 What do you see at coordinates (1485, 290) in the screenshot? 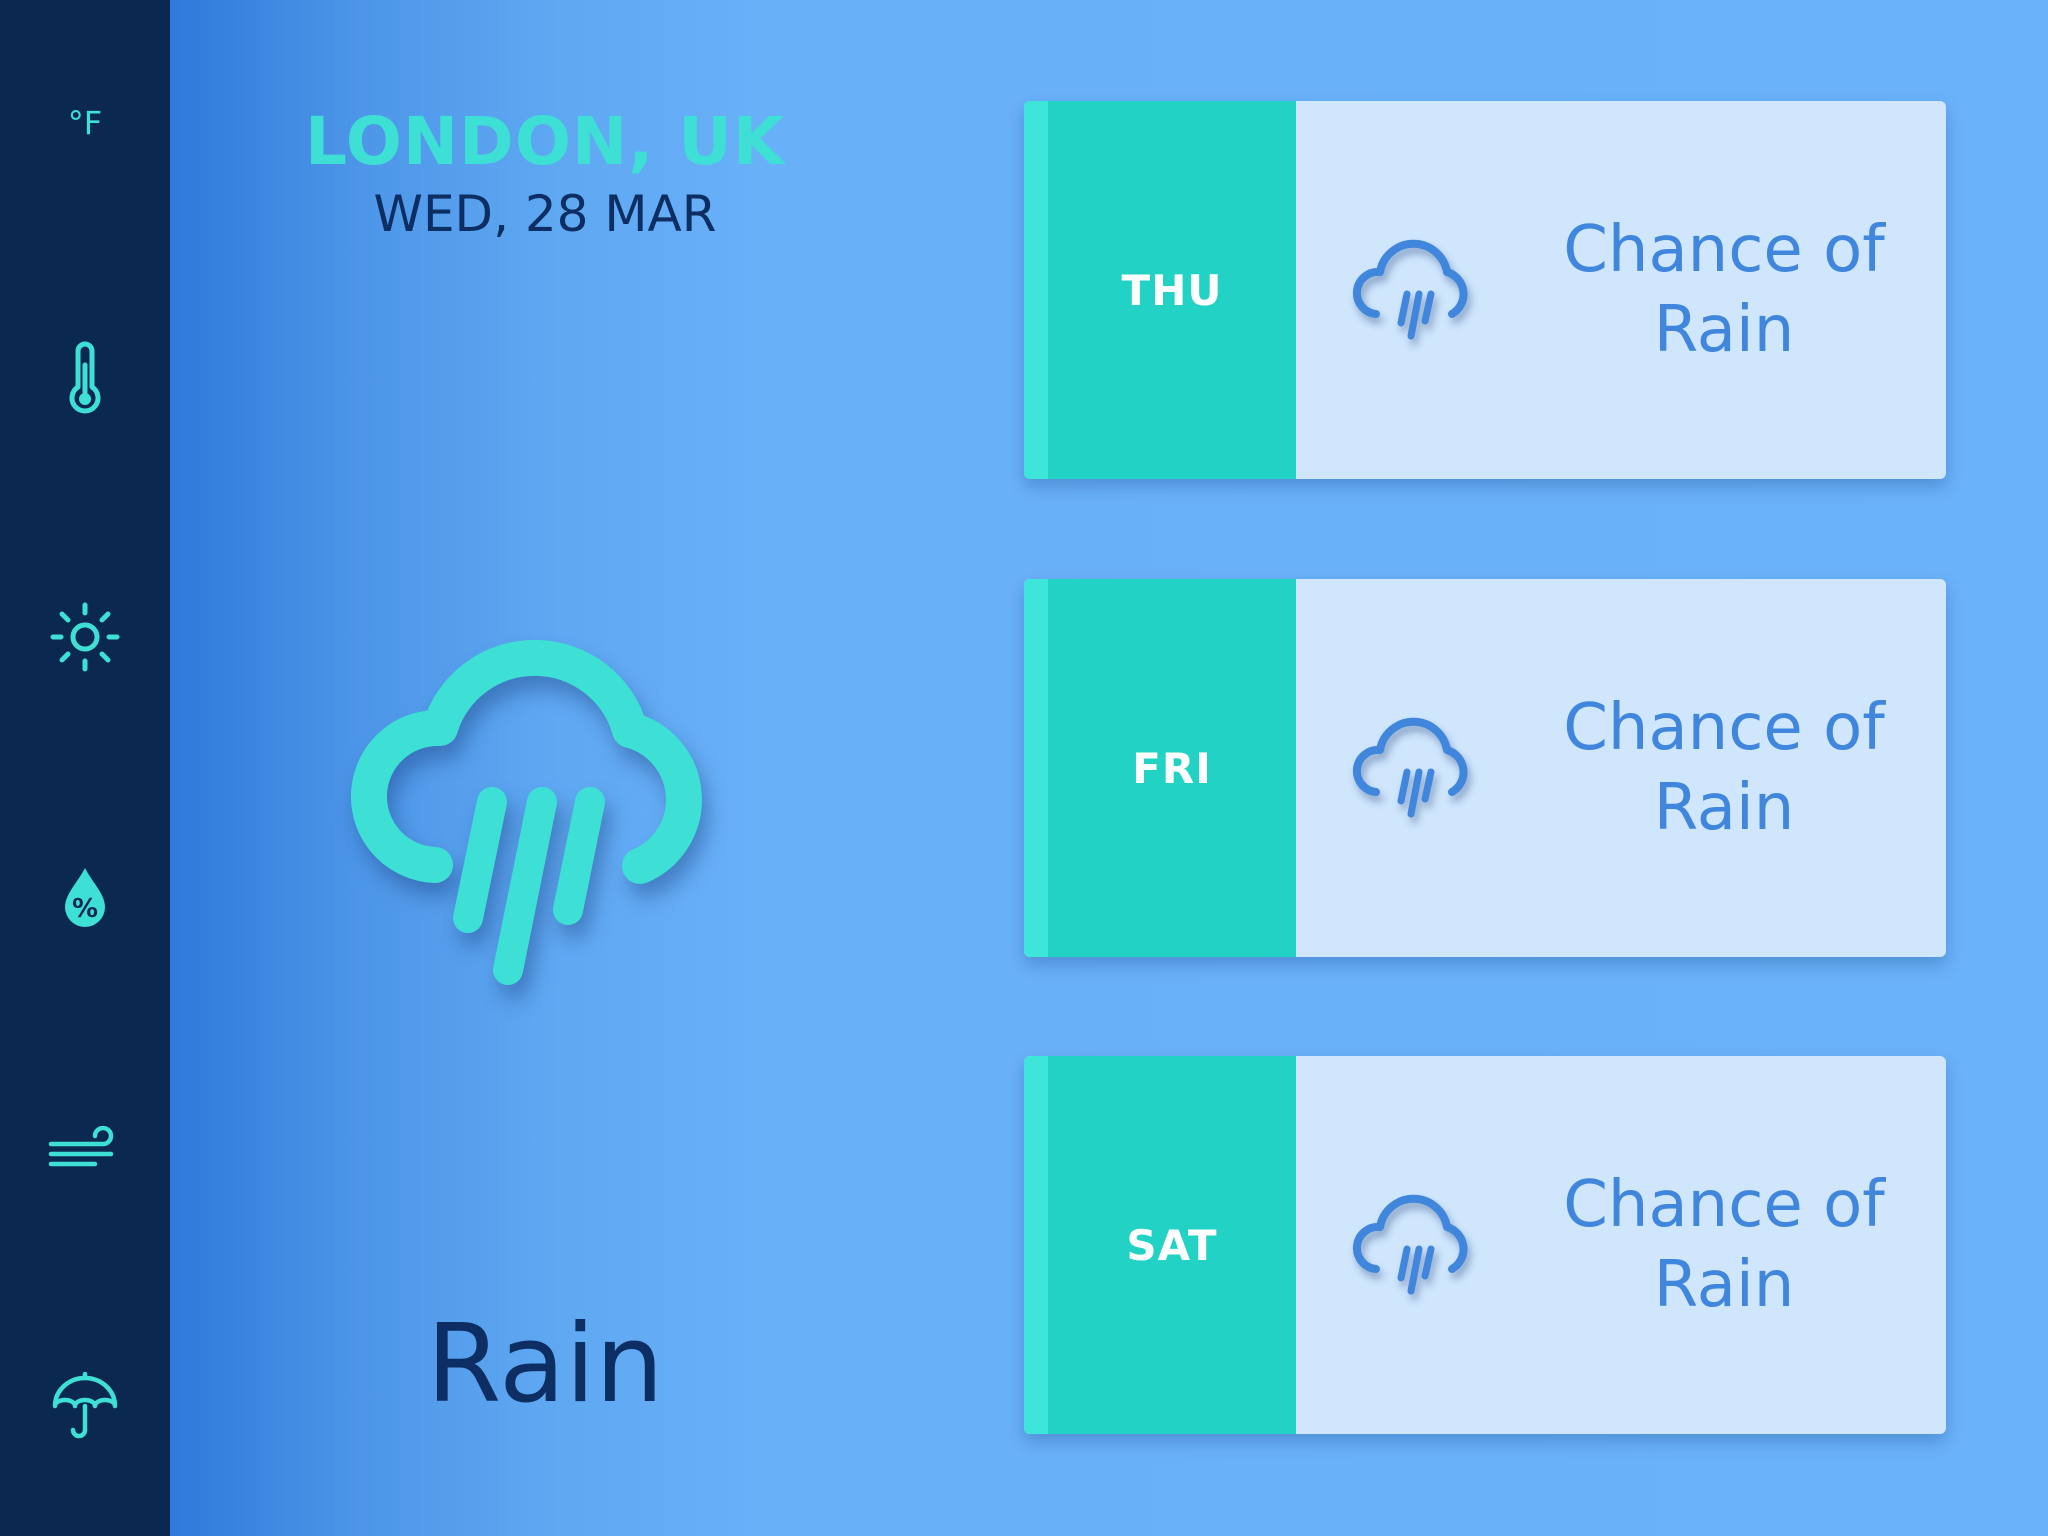
I see `forecast-card: THU Chance of Rain` at bounding box center [1485, 290].